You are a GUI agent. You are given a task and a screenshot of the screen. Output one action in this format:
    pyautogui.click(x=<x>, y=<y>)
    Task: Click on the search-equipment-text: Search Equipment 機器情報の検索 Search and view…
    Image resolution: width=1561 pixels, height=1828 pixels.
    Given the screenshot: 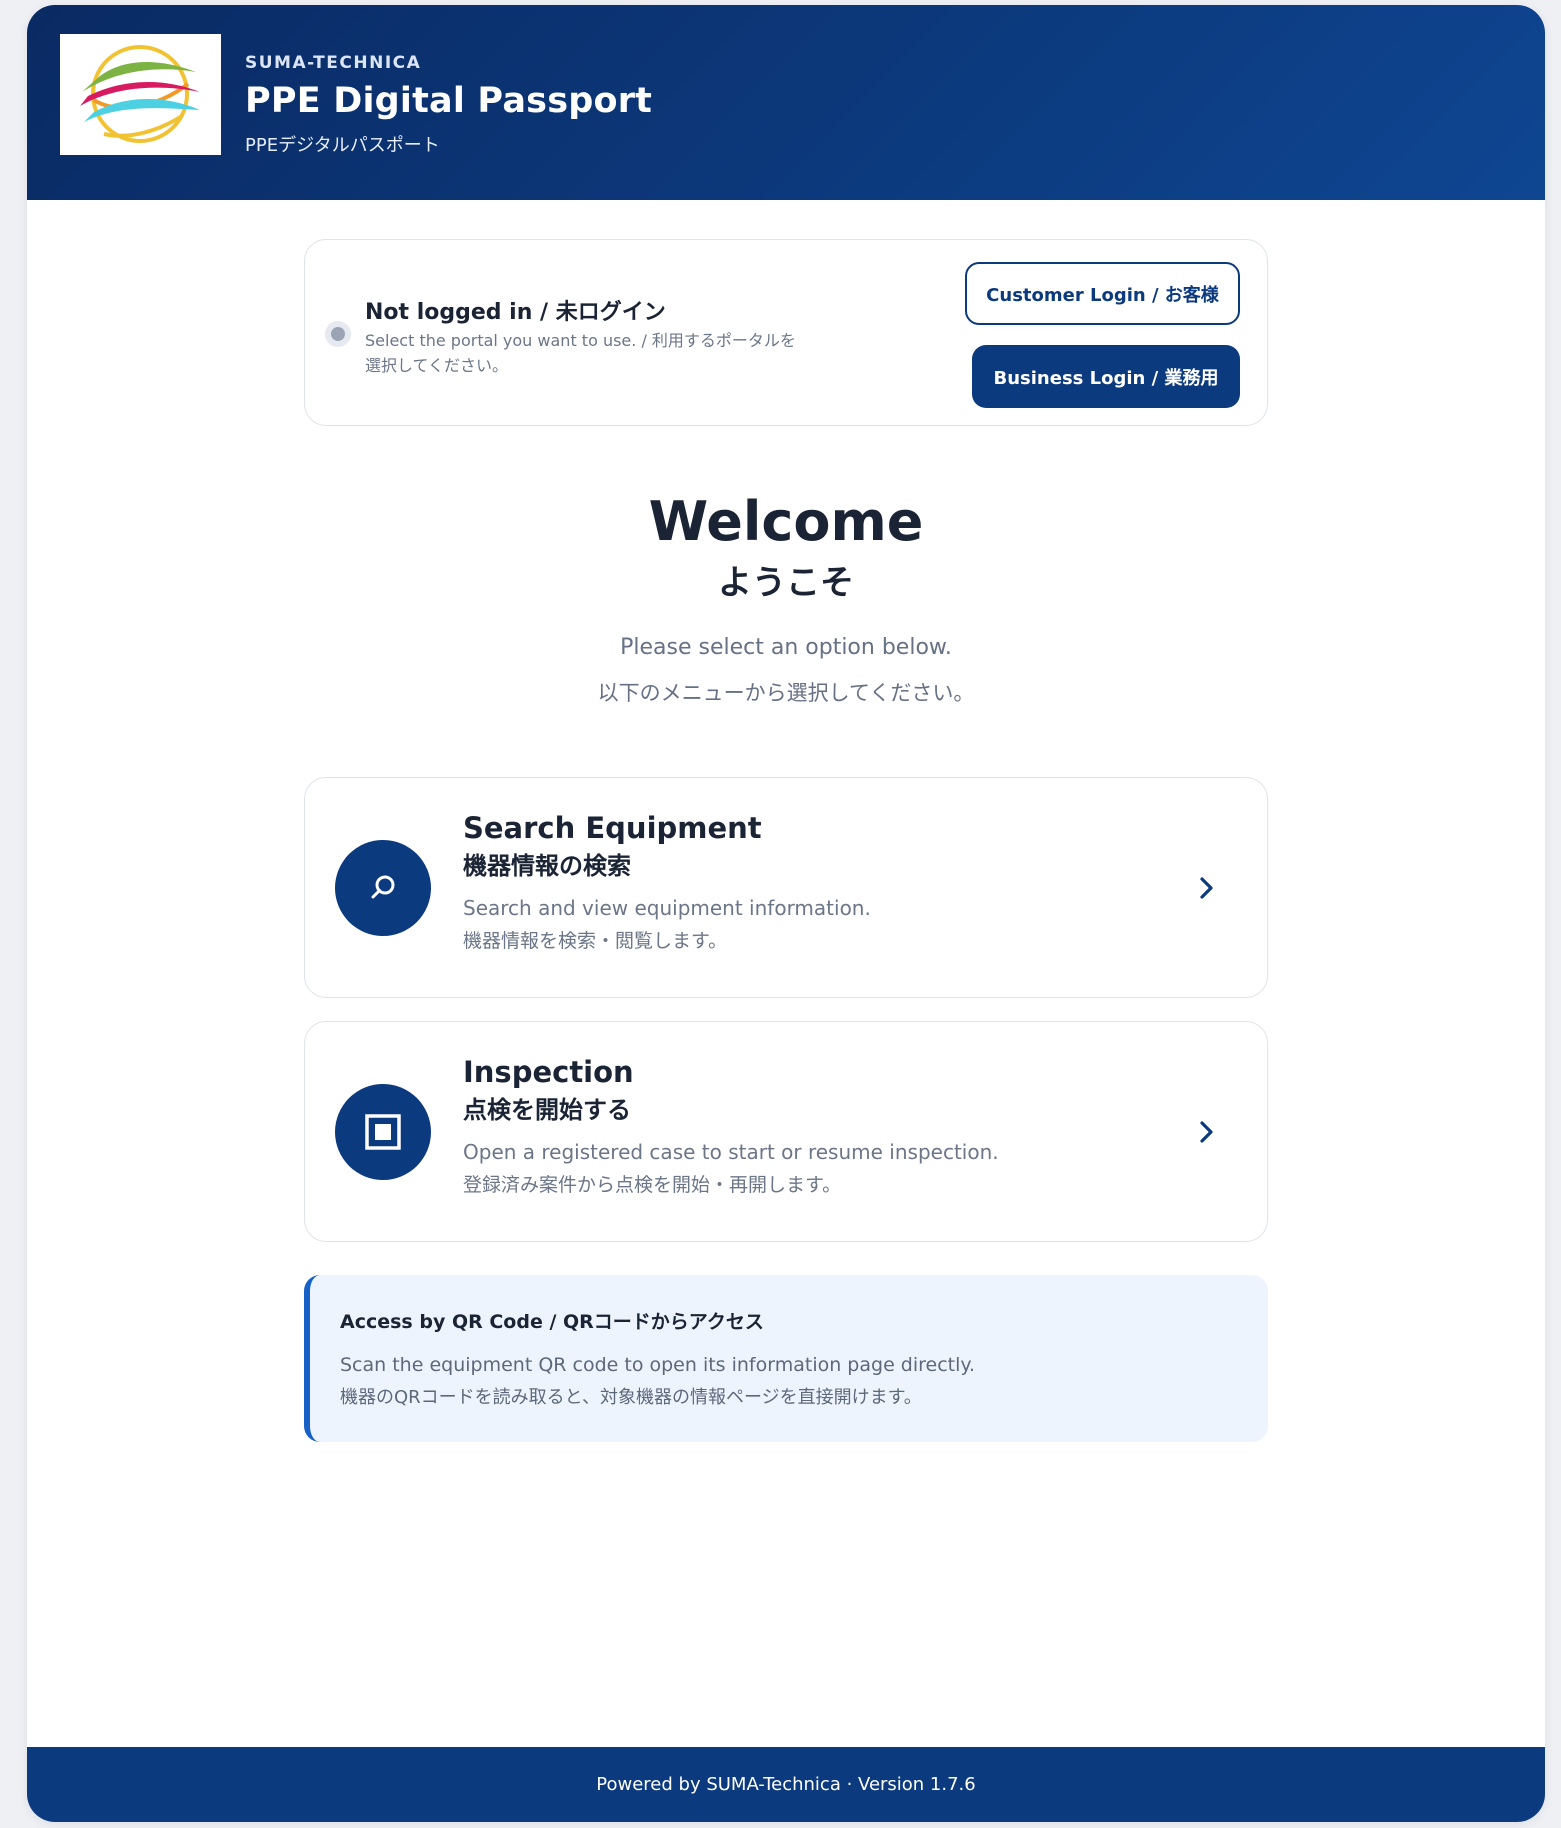 What is the action you would take?
    pyautogui.click(x=667, y=882)
    